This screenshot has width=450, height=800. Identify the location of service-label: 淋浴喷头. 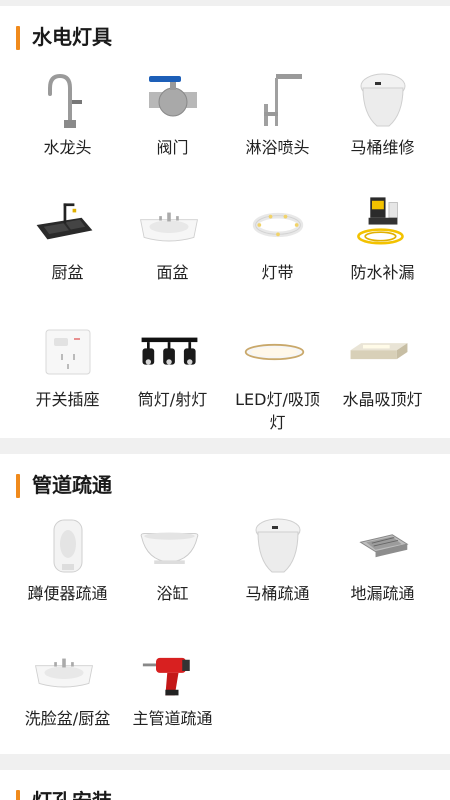
(277, 147).